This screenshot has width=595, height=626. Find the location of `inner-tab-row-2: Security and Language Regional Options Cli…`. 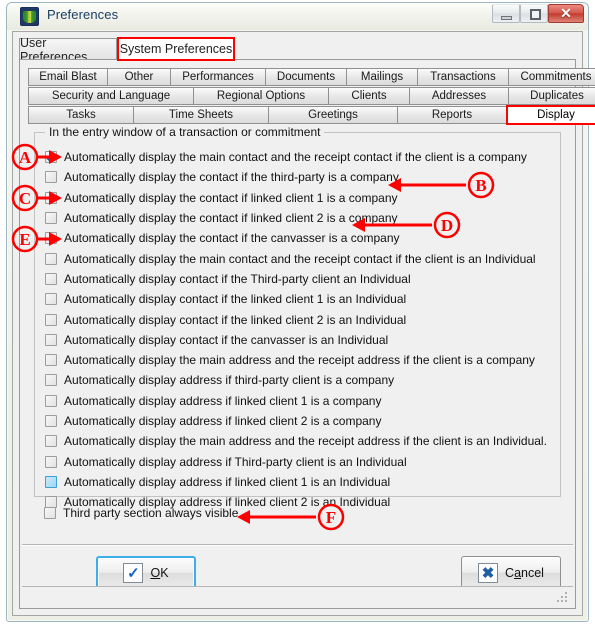

inner-tab-row-2: Security and Language Regional Options Cli… is located at coordinates (311, 96).